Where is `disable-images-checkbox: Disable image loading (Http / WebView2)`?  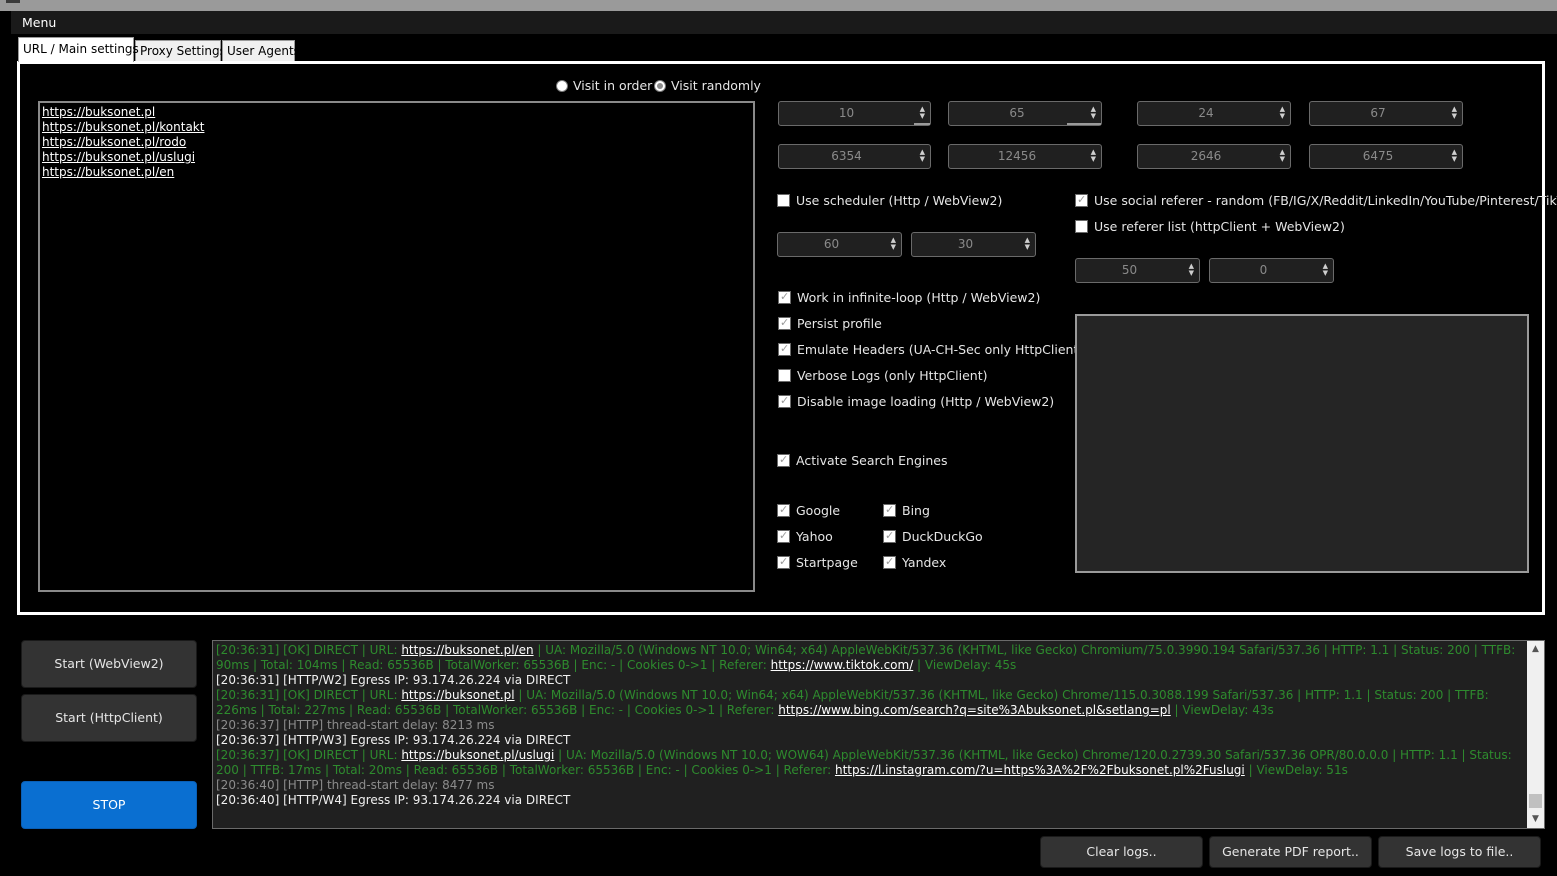
disable-images-checkbox: Disable image loading (Http / WebView2) is located at coordinates (916, 401).